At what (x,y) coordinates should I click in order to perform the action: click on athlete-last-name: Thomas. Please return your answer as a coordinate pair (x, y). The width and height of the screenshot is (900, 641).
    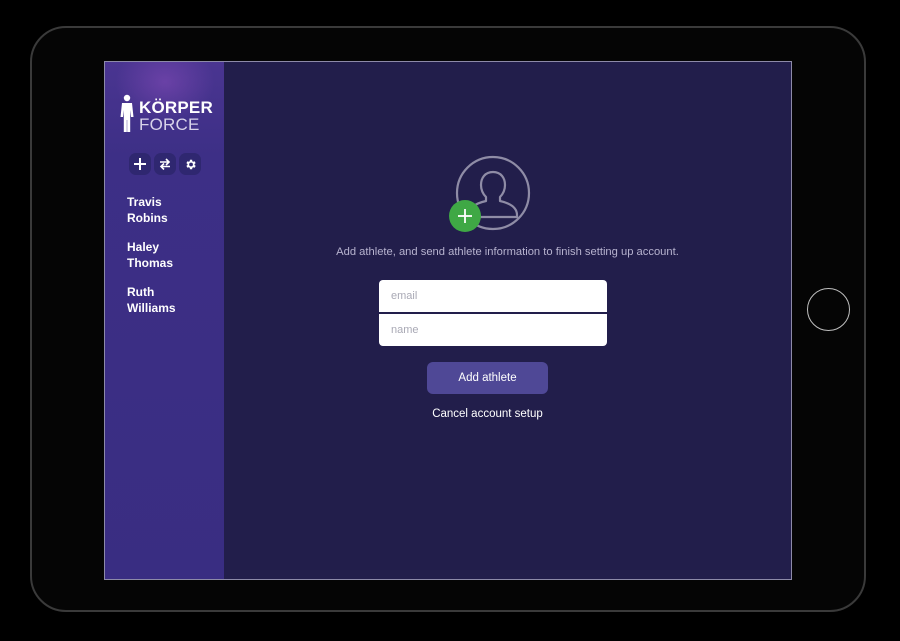
    Looking at the image, I should click on (150, 262).